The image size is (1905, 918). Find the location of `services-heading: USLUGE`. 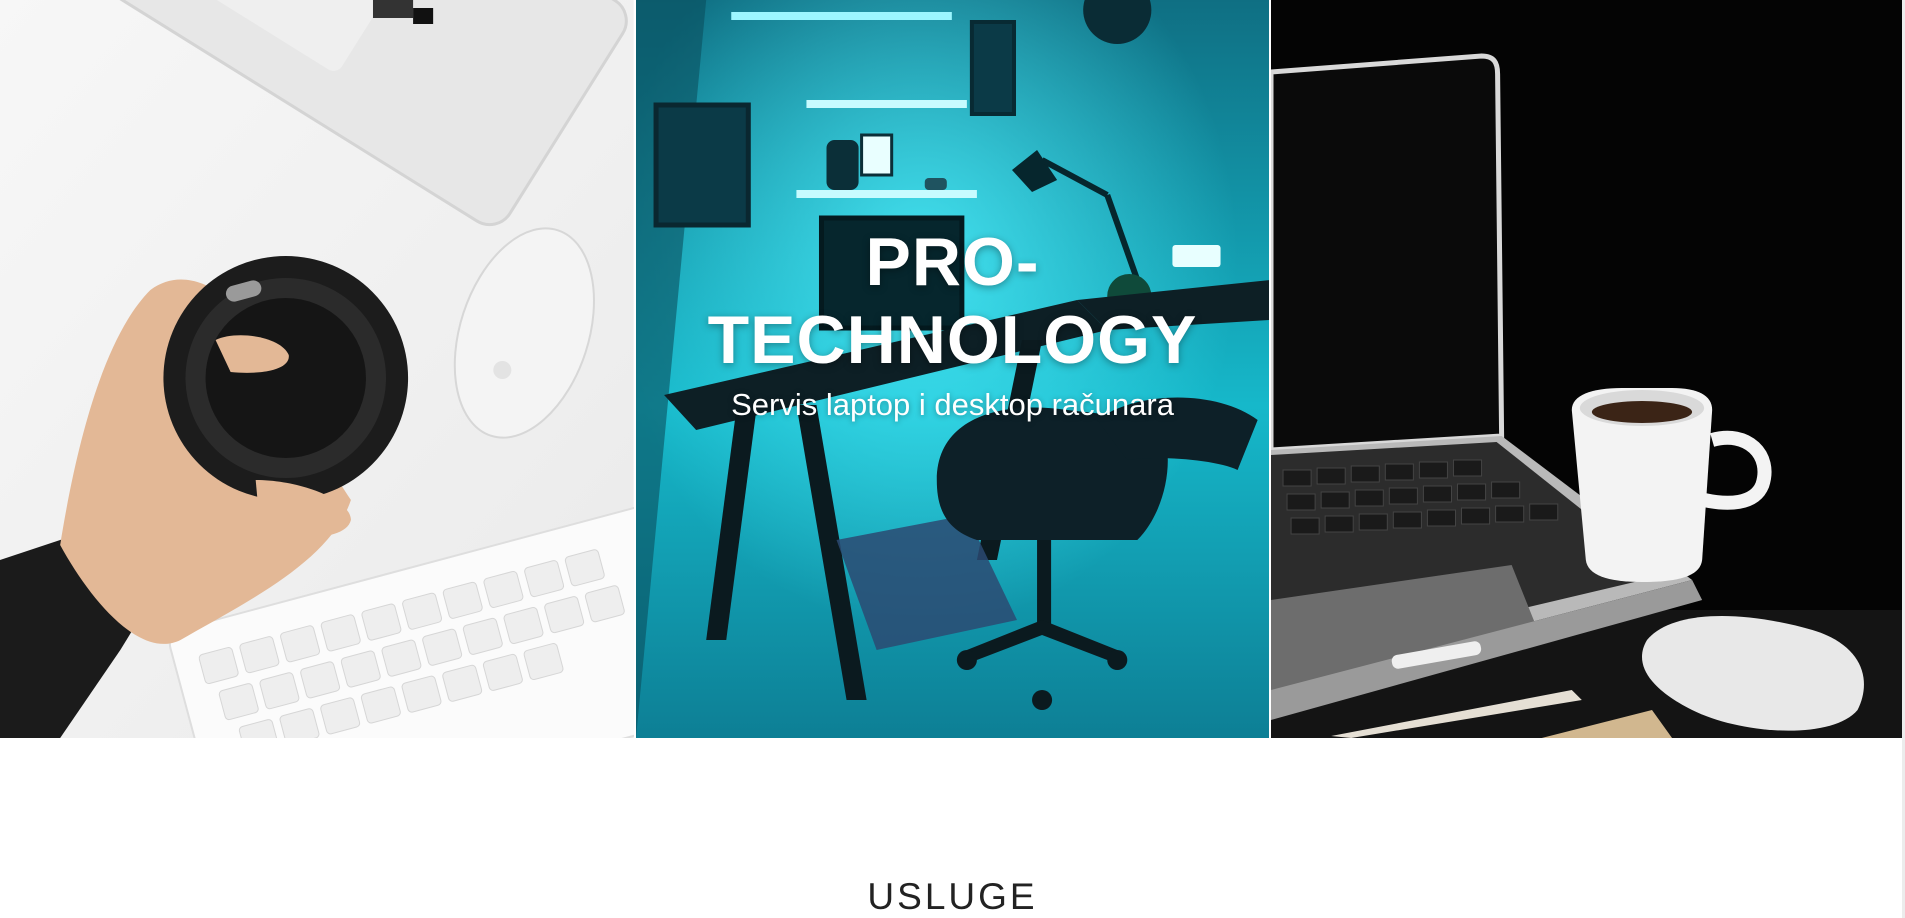

services-heading: USLUGE is located at coordinates (952, 896).